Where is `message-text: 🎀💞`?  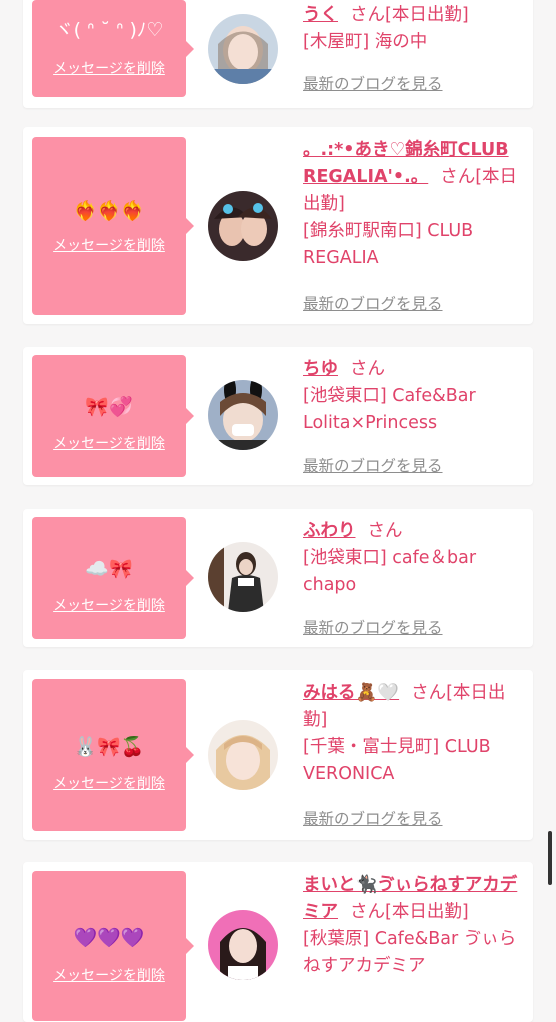 message-text: 🎀💞 is located at coordinates (109, 407).